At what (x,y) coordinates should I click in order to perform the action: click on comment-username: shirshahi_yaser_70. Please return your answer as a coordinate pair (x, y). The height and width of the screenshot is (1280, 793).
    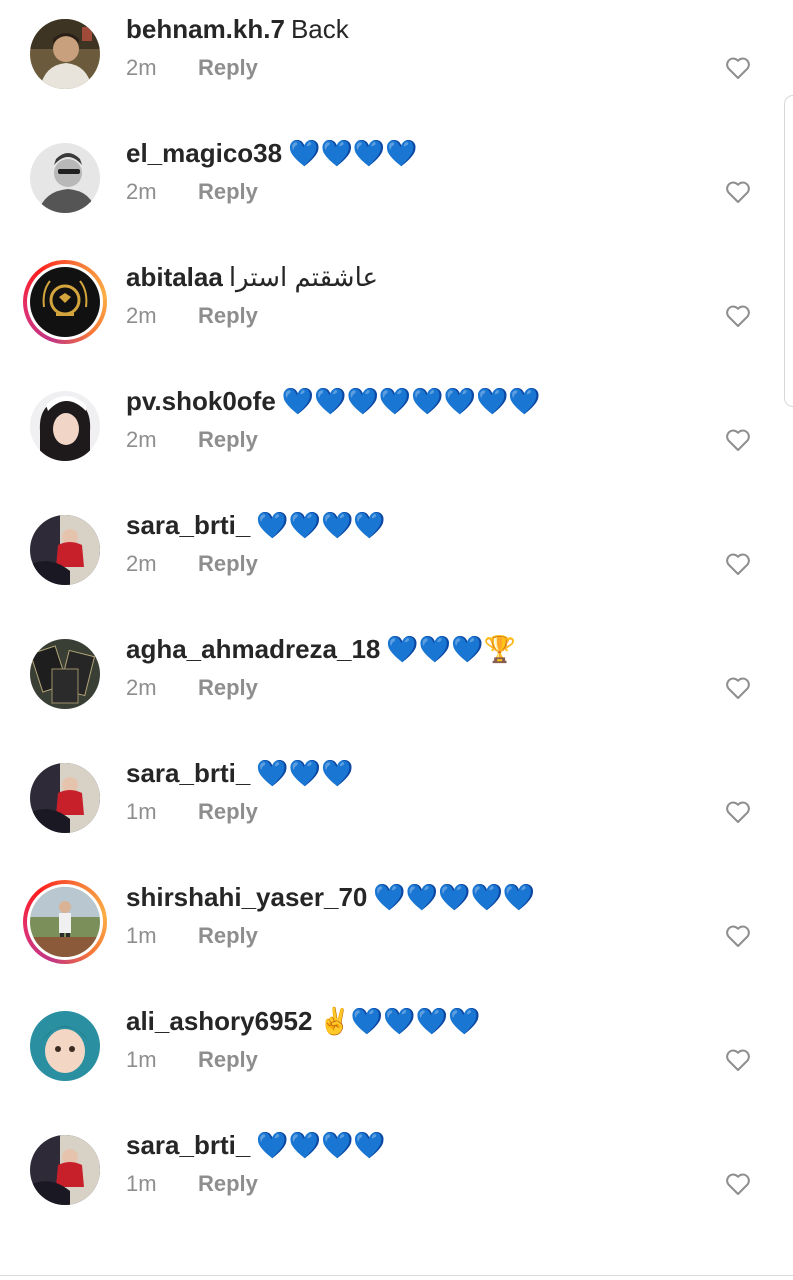
    Looking at the image, I should click on (246, 897).